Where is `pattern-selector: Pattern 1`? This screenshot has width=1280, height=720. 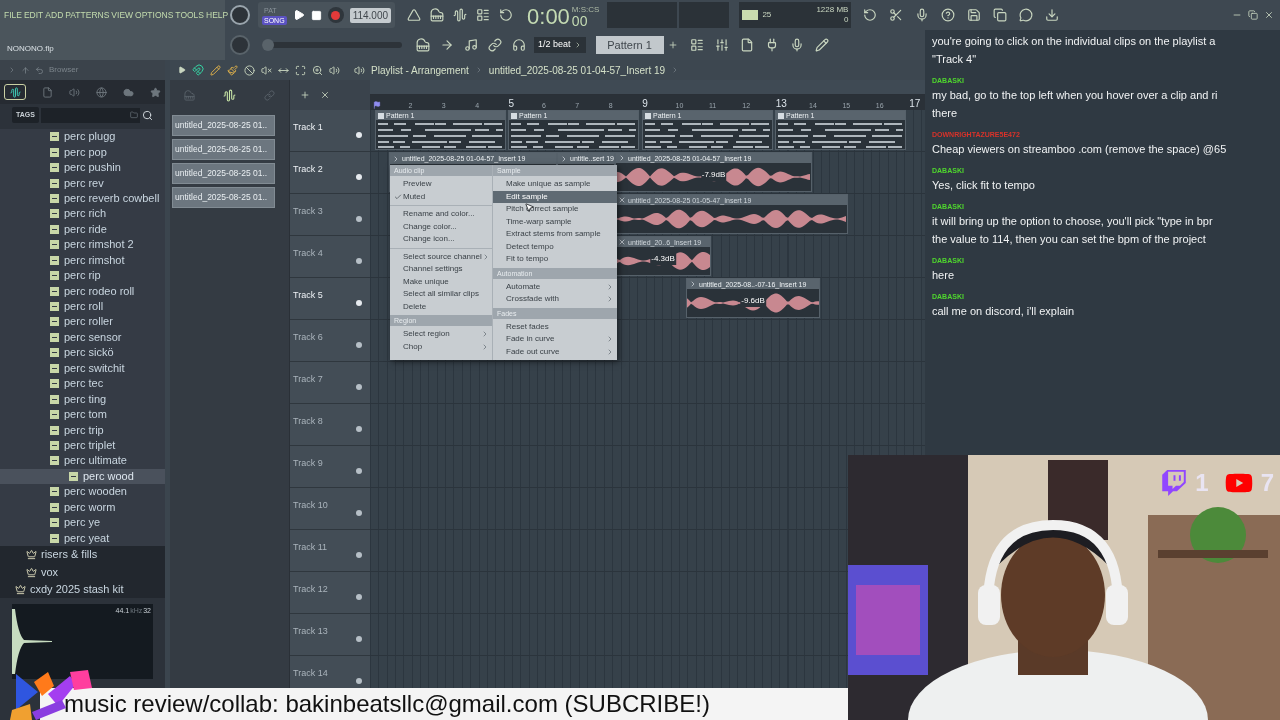 pattern-selector: Pattern 1 is located at coordinates (629, 45).